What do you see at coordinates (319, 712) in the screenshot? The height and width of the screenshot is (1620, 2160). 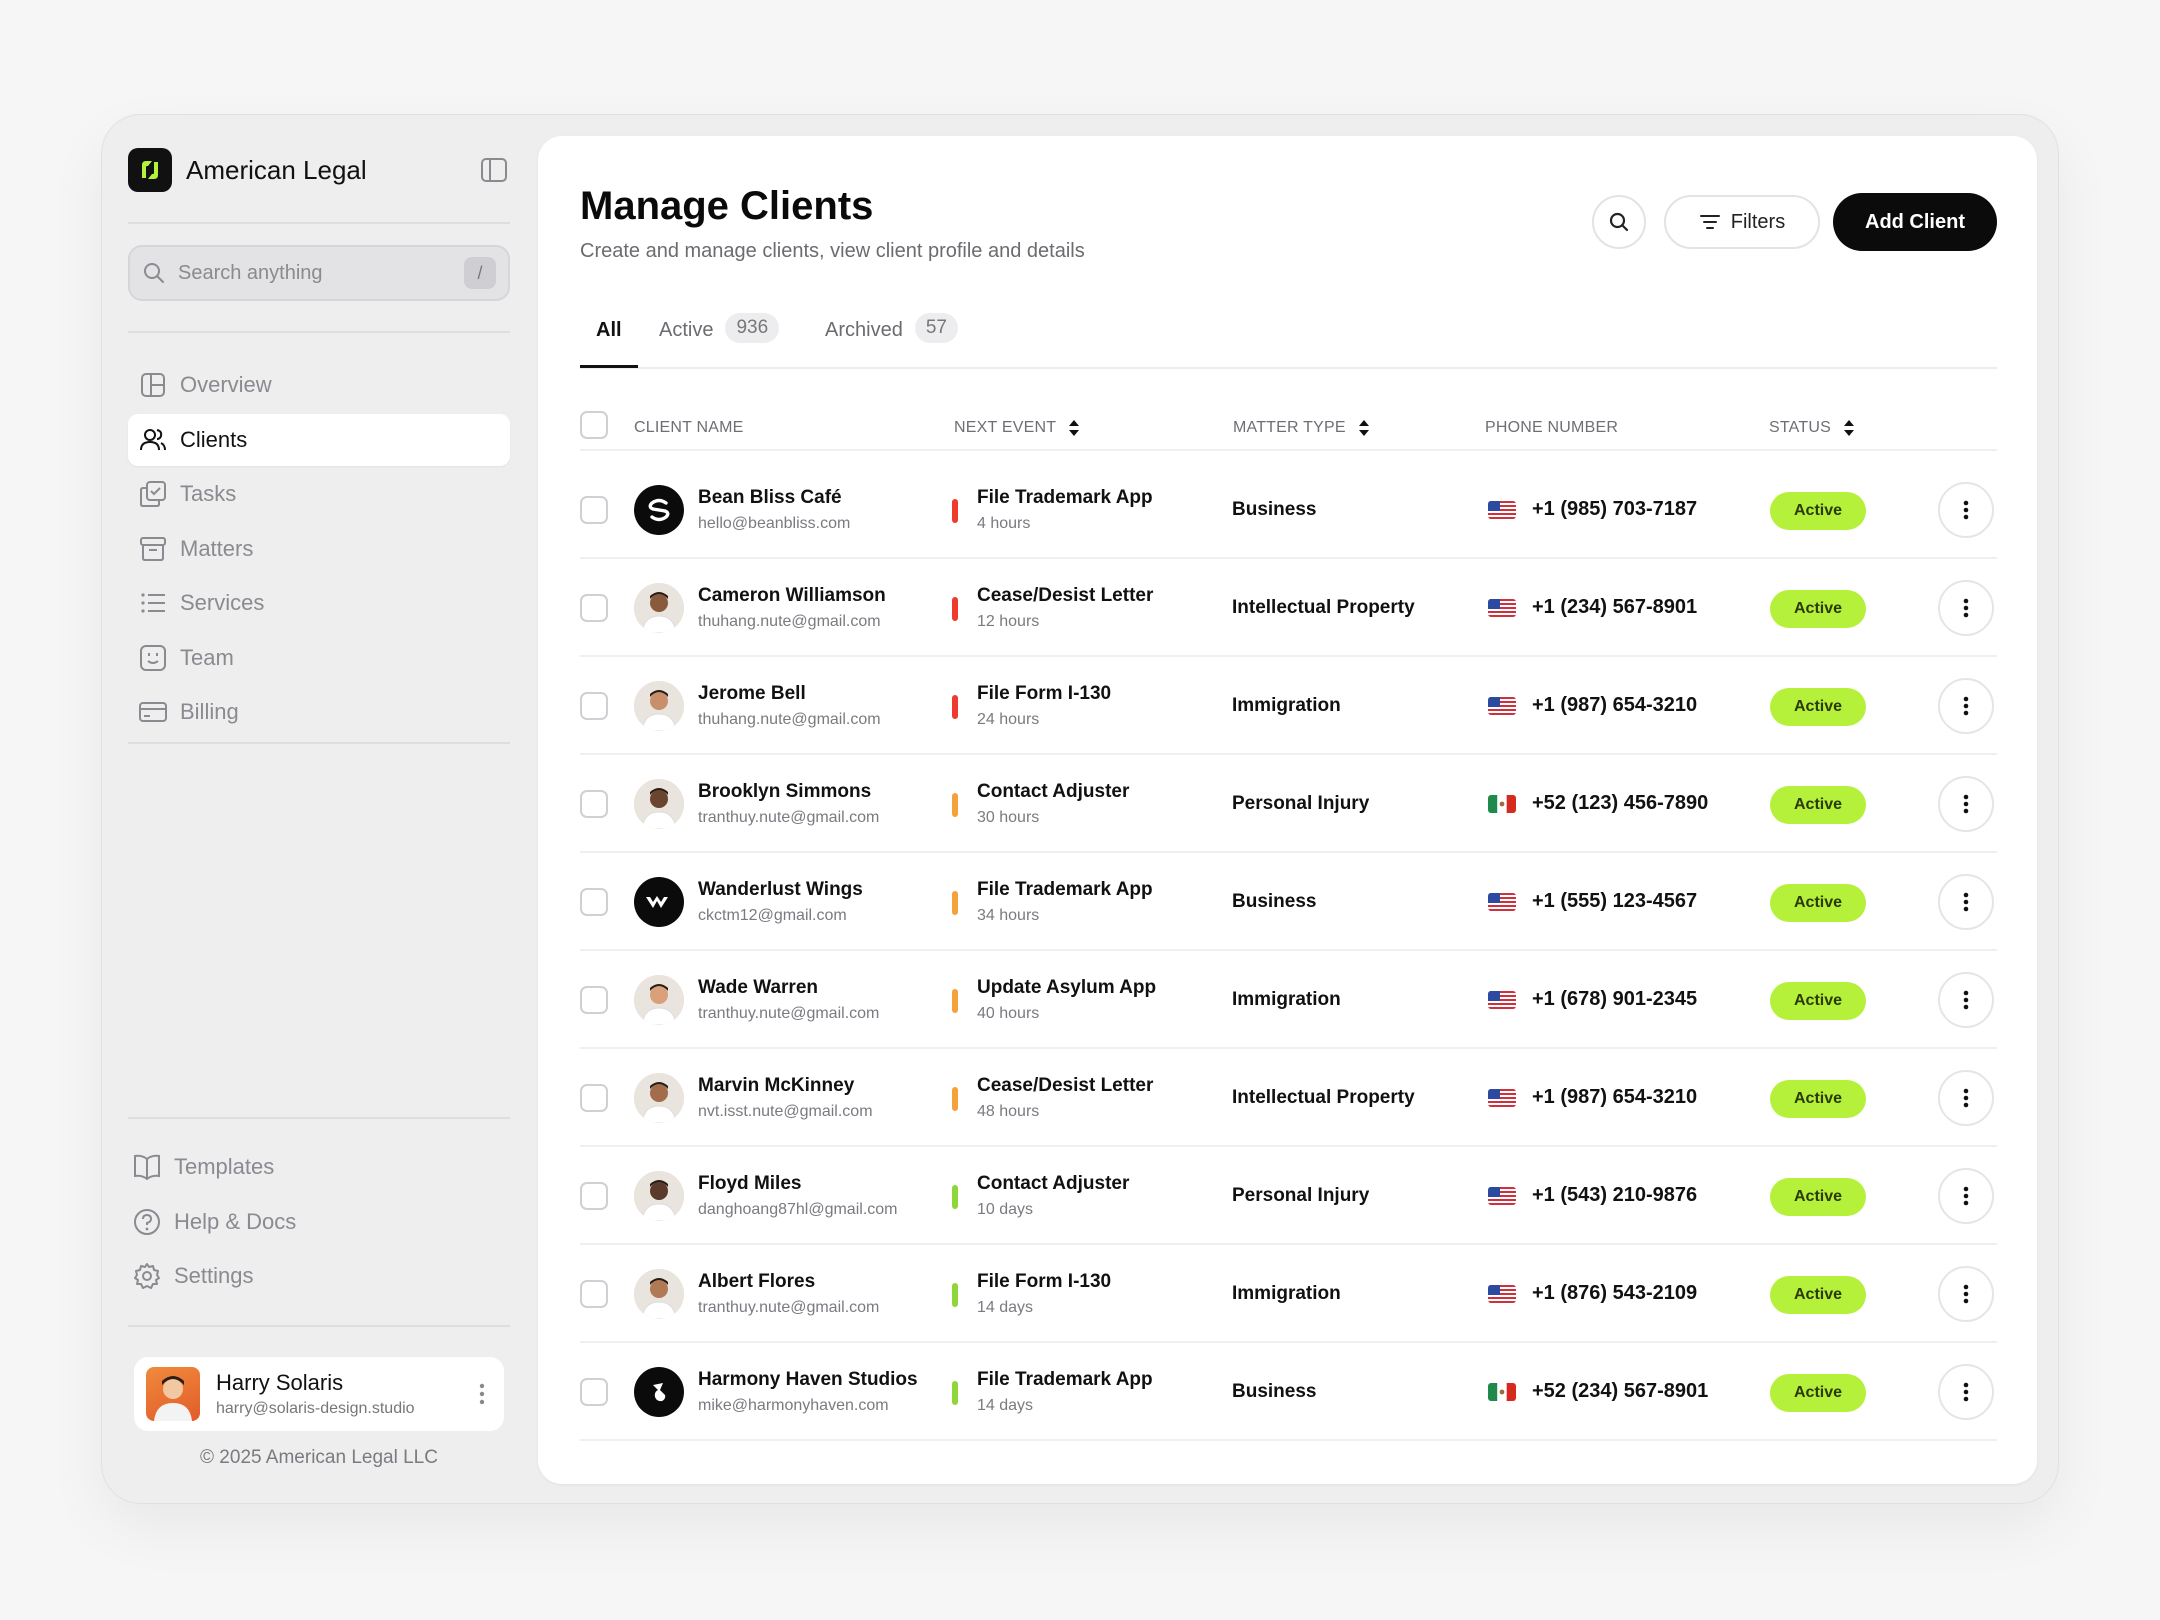 I see `sidebar-item-billing: Billing` at bounding box center [319, 712].